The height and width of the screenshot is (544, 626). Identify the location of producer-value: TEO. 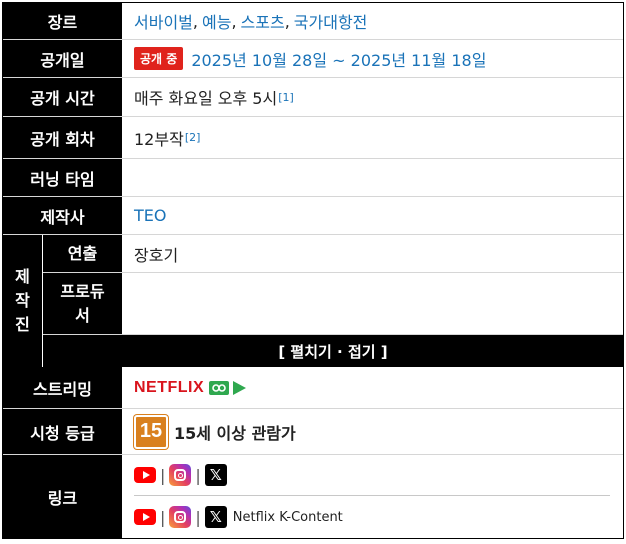
(372, 215).